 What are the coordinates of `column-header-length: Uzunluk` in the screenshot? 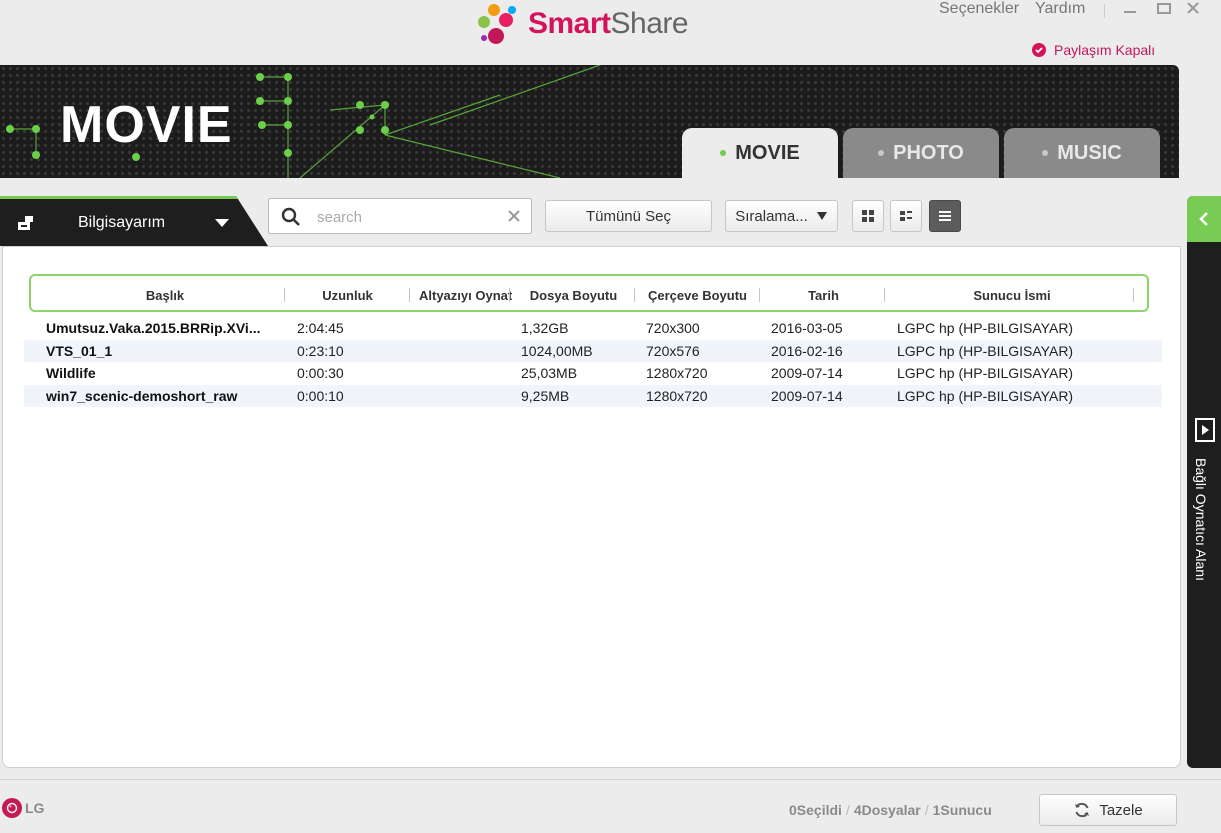 It's located at (347, 295).